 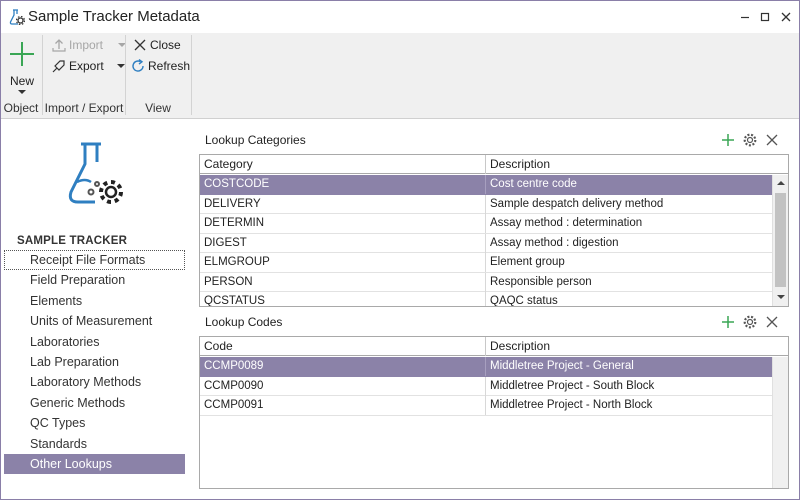 I want to click on codes-toolbar, so click(x=750, y=322).